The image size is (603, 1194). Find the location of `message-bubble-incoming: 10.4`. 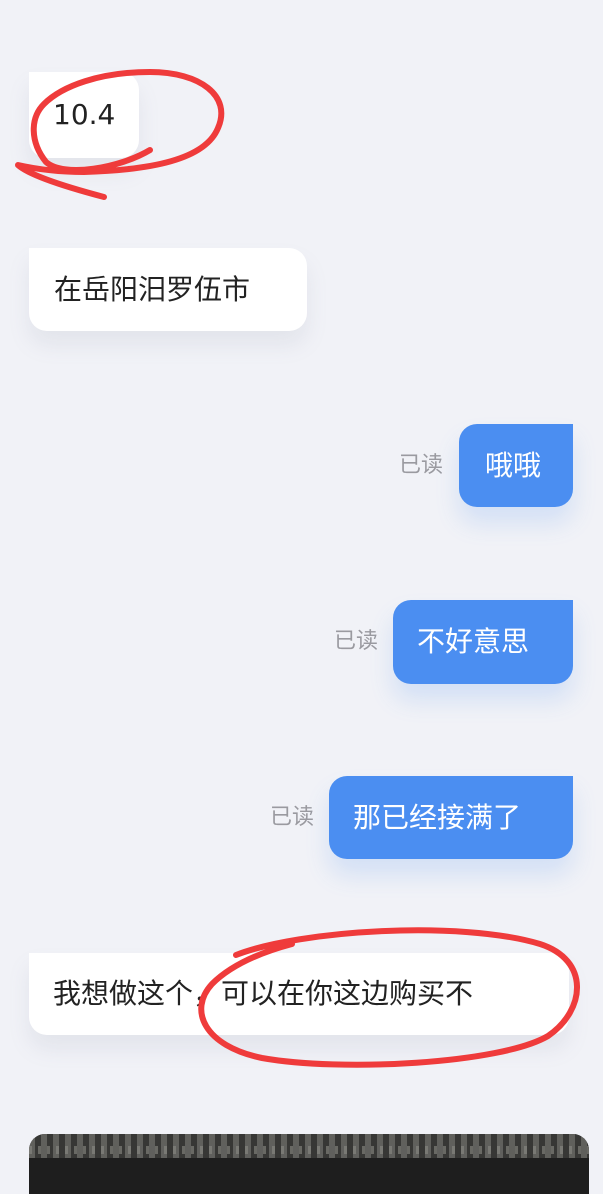

message-bubble-incoming: 10.4 is located at coordinates (84, 115).